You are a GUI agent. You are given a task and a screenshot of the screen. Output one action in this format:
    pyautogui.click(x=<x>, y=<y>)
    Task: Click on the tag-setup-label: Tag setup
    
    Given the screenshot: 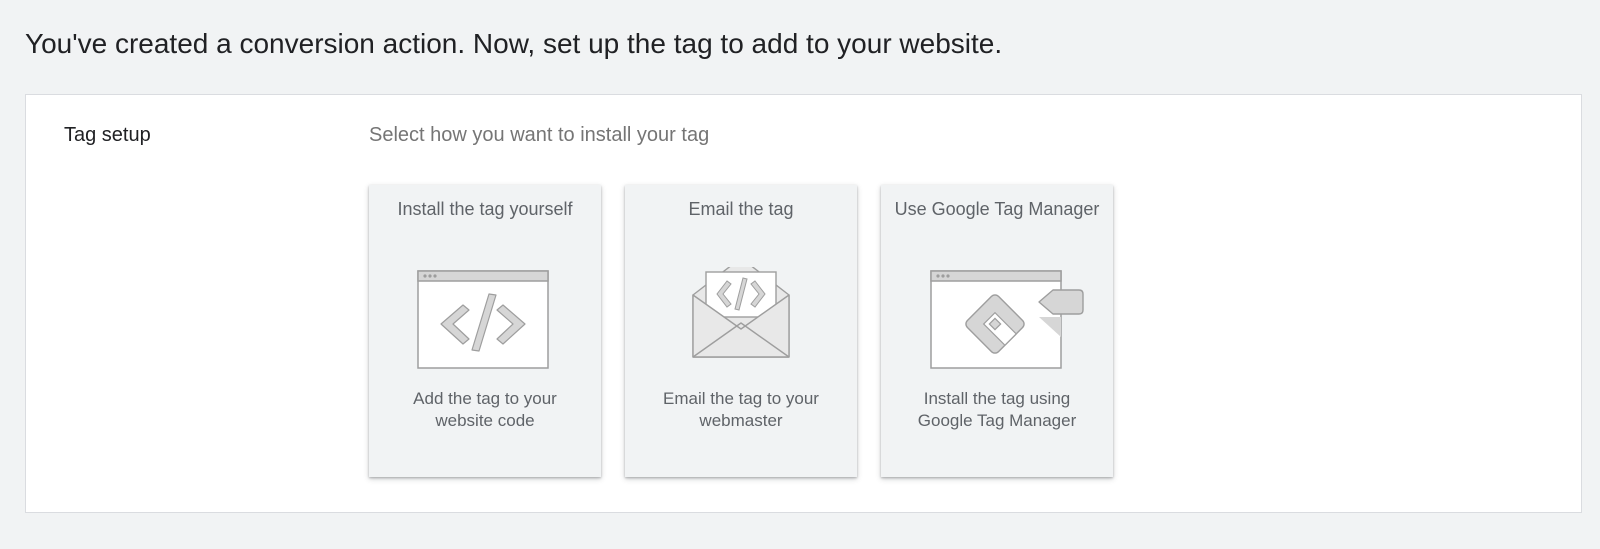 What is the action you would take?
    pyautogui.click(x=107, y=135)
    